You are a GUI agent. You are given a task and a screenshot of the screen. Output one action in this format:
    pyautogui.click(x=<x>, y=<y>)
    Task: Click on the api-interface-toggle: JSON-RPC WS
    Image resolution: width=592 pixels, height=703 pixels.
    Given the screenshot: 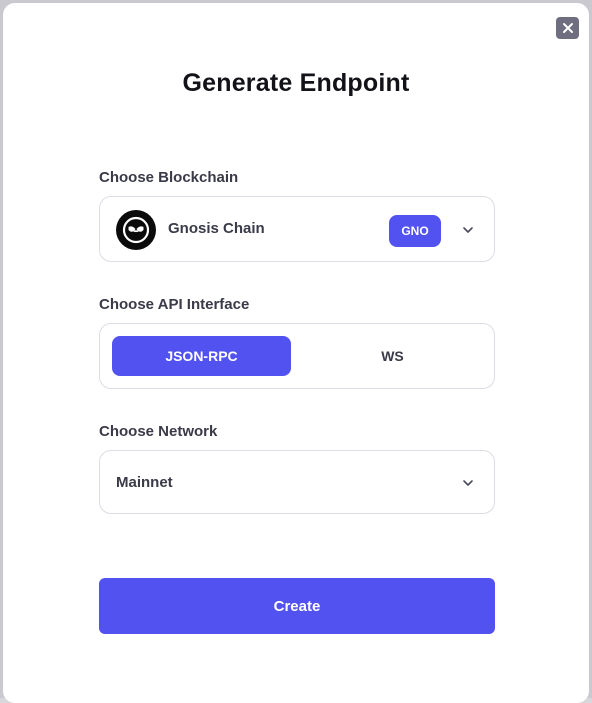 What is the action you would take?
    pyautogui.click(x=297, y=356)
    